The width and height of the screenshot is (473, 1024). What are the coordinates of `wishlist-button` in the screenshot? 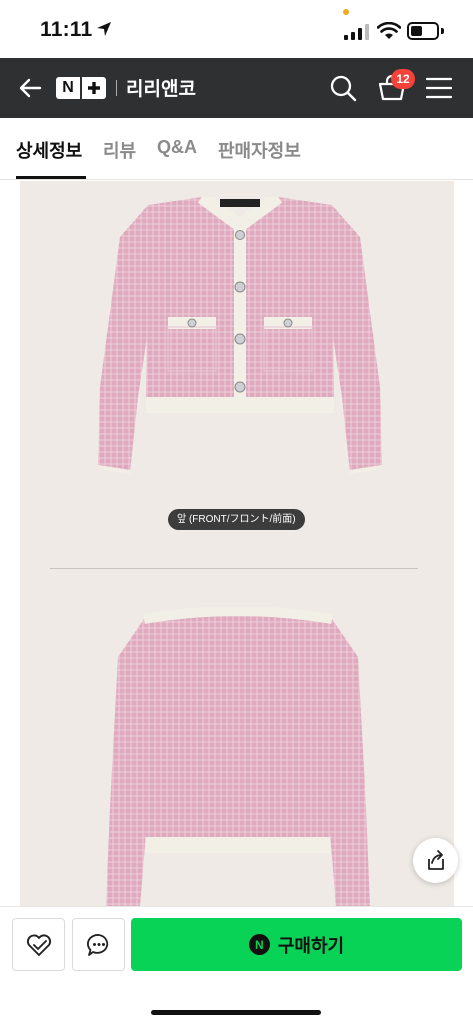 It's located at (38, 944).